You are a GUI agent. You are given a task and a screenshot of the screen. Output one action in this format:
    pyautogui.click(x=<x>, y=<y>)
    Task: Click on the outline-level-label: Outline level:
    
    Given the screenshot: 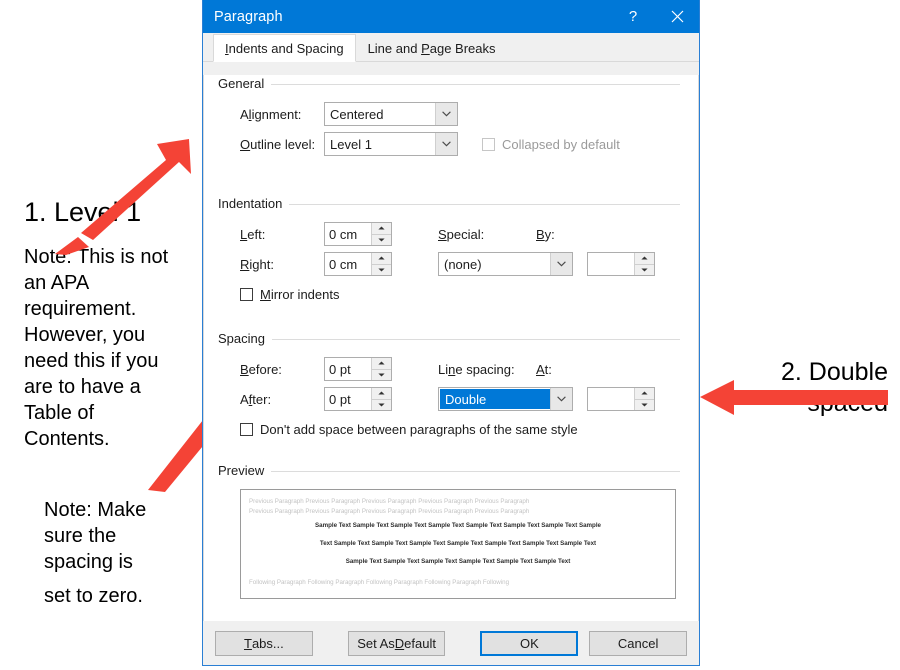 What is the action you would take?
    pyautogui.click(x=278, y=144)
    